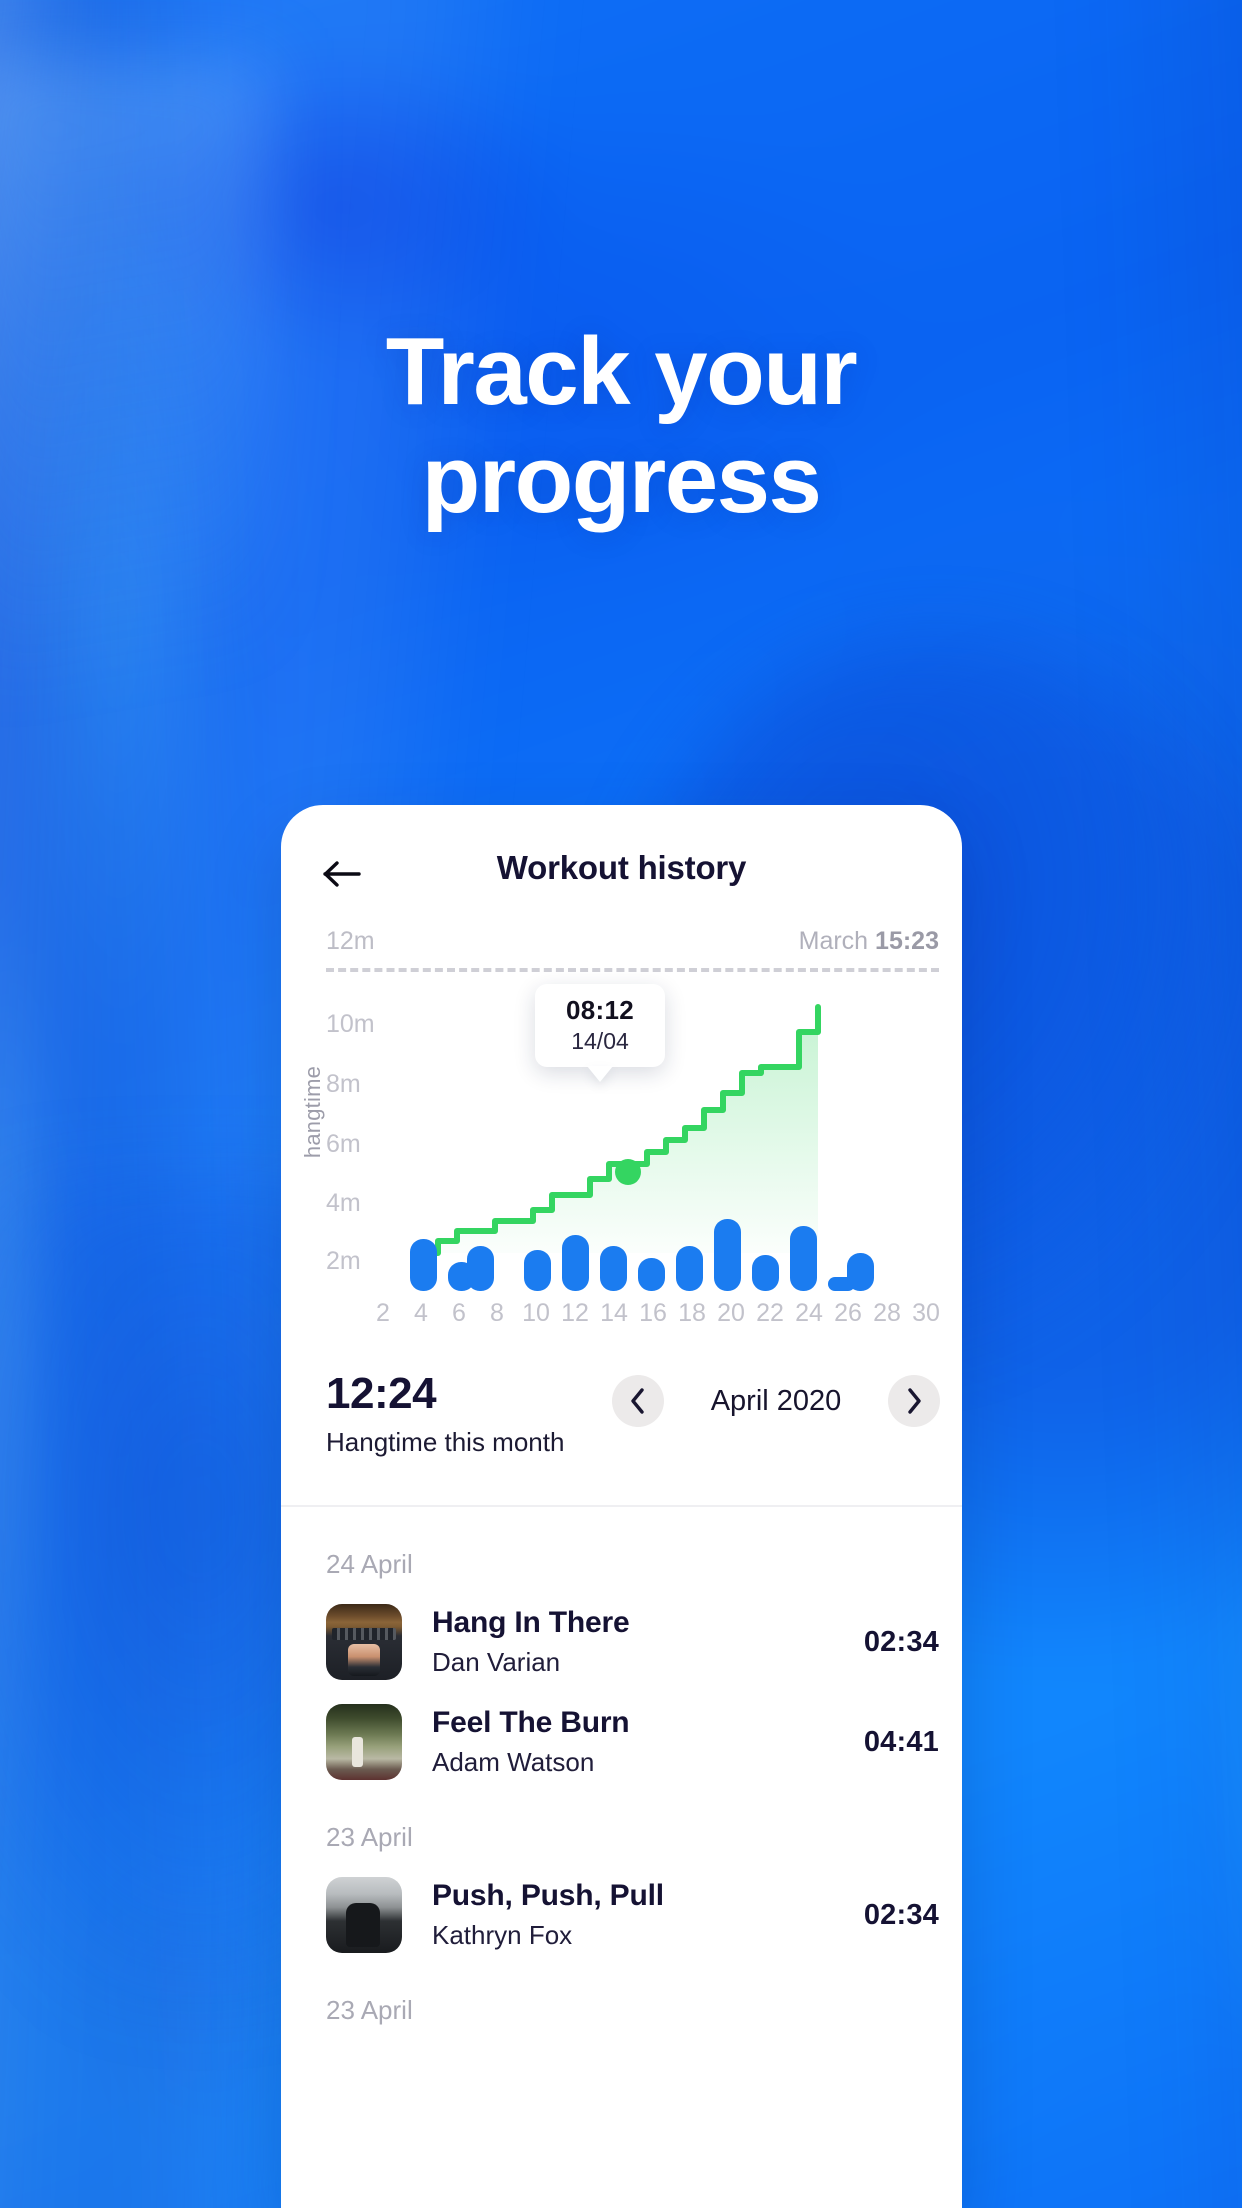  I want to click on next-month-button, so click(914, 1401).